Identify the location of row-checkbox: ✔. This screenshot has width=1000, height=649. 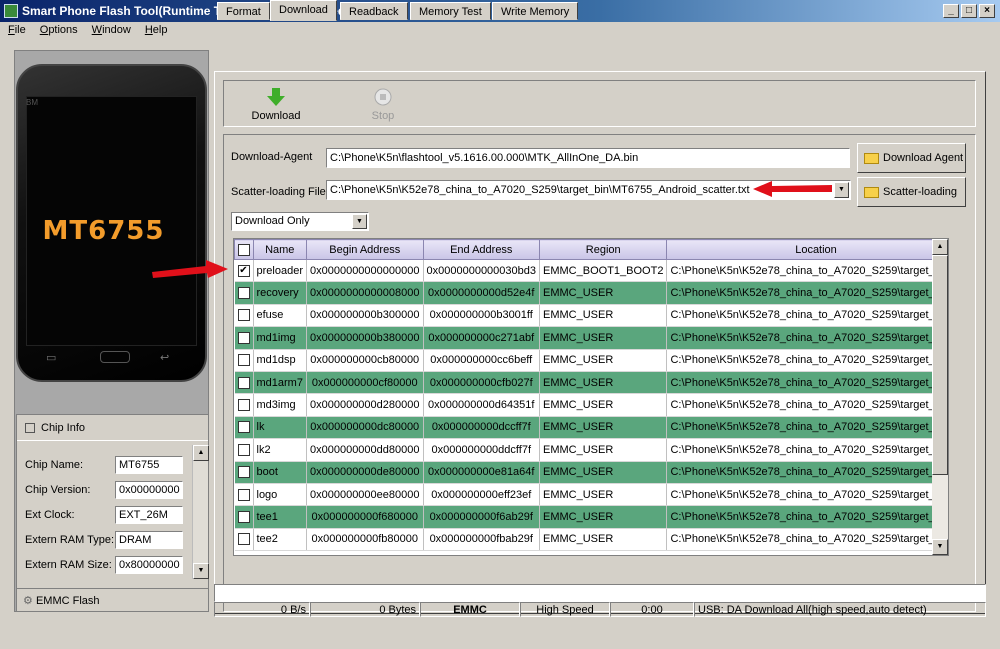
(244, 271).